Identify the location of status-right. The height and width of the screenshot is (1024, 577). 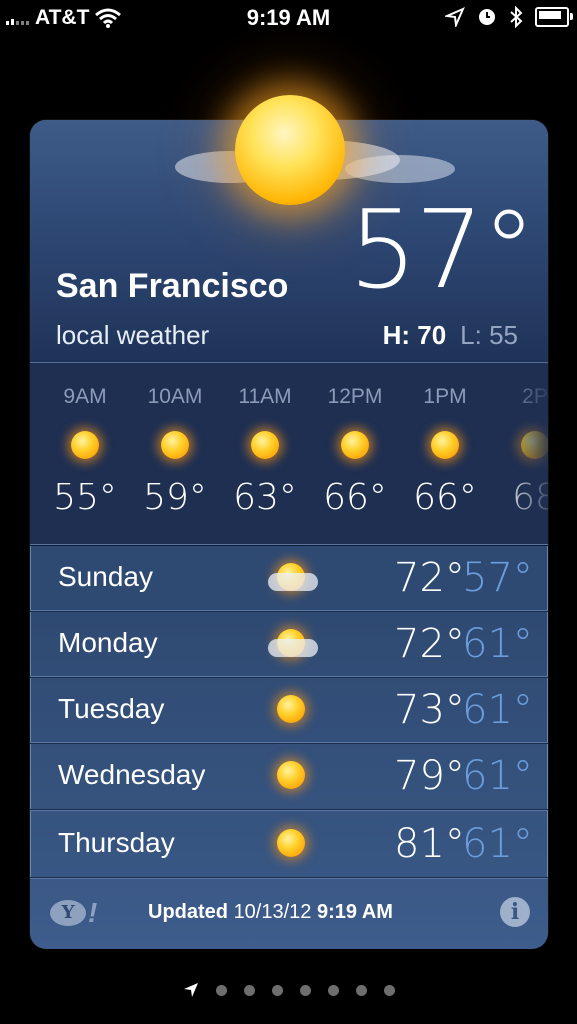
(509, 17).